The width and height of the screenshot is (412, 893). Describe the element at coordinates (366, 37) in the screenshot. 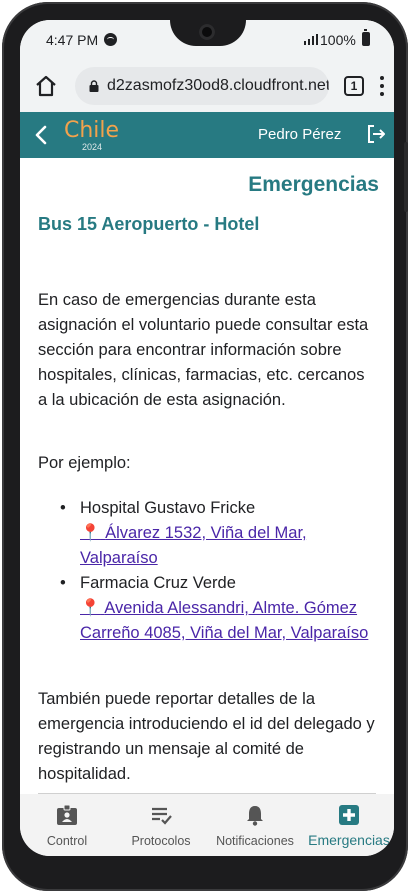

I see `battery-icon` at that location.